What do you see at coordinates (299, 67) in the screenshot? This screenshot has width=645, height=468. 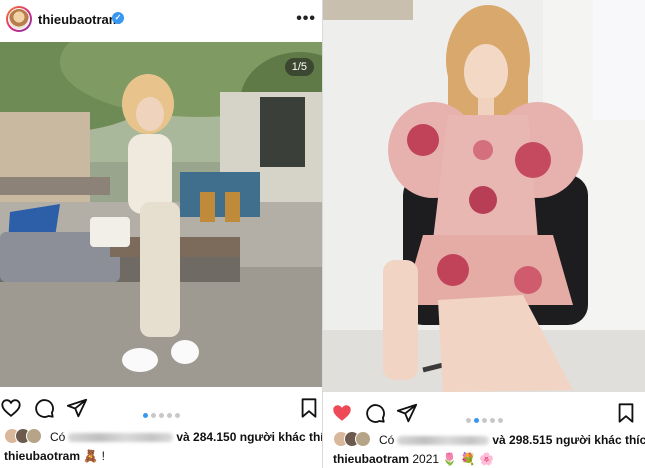 I see `photo-counter: 1/5` at bounding box center [299, 67].